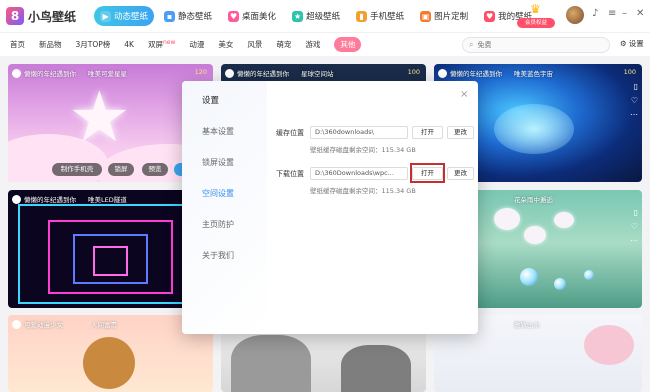  What do you see at coordinates (218, 255) in the screenshot?
I see `menu-about-us: 关于我们` at bounding box center [218, 255].